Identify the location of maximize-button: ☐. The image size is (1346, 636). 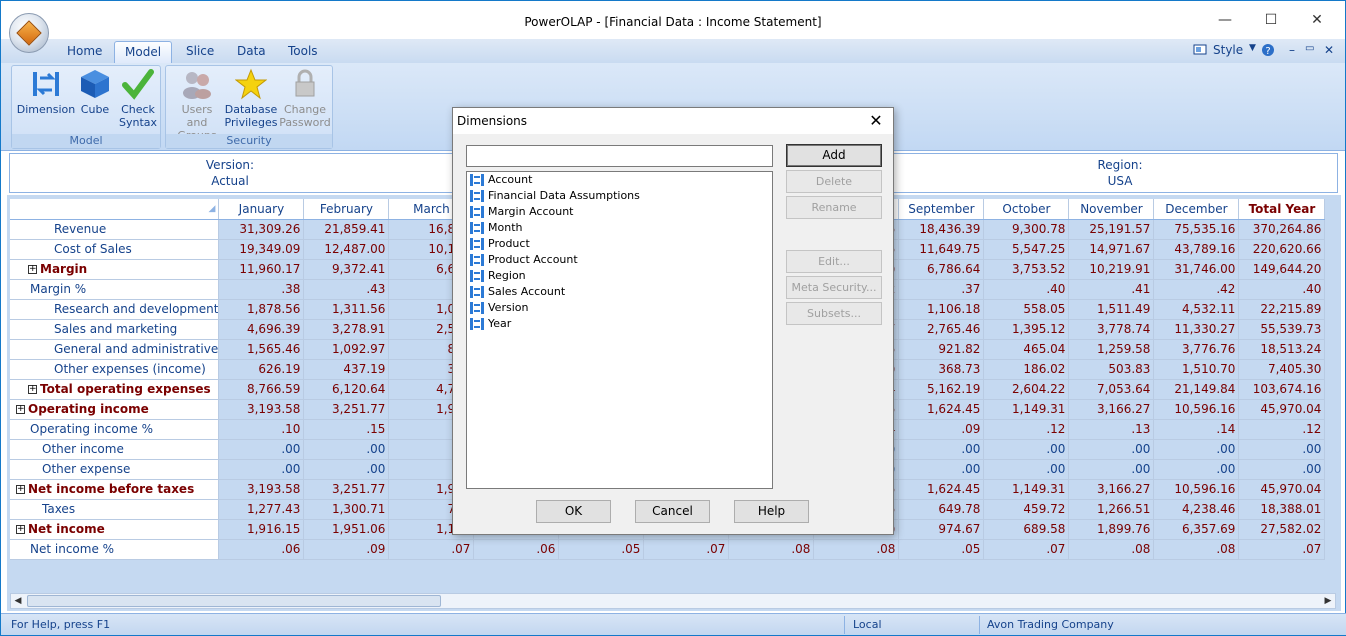
(1271, 20).